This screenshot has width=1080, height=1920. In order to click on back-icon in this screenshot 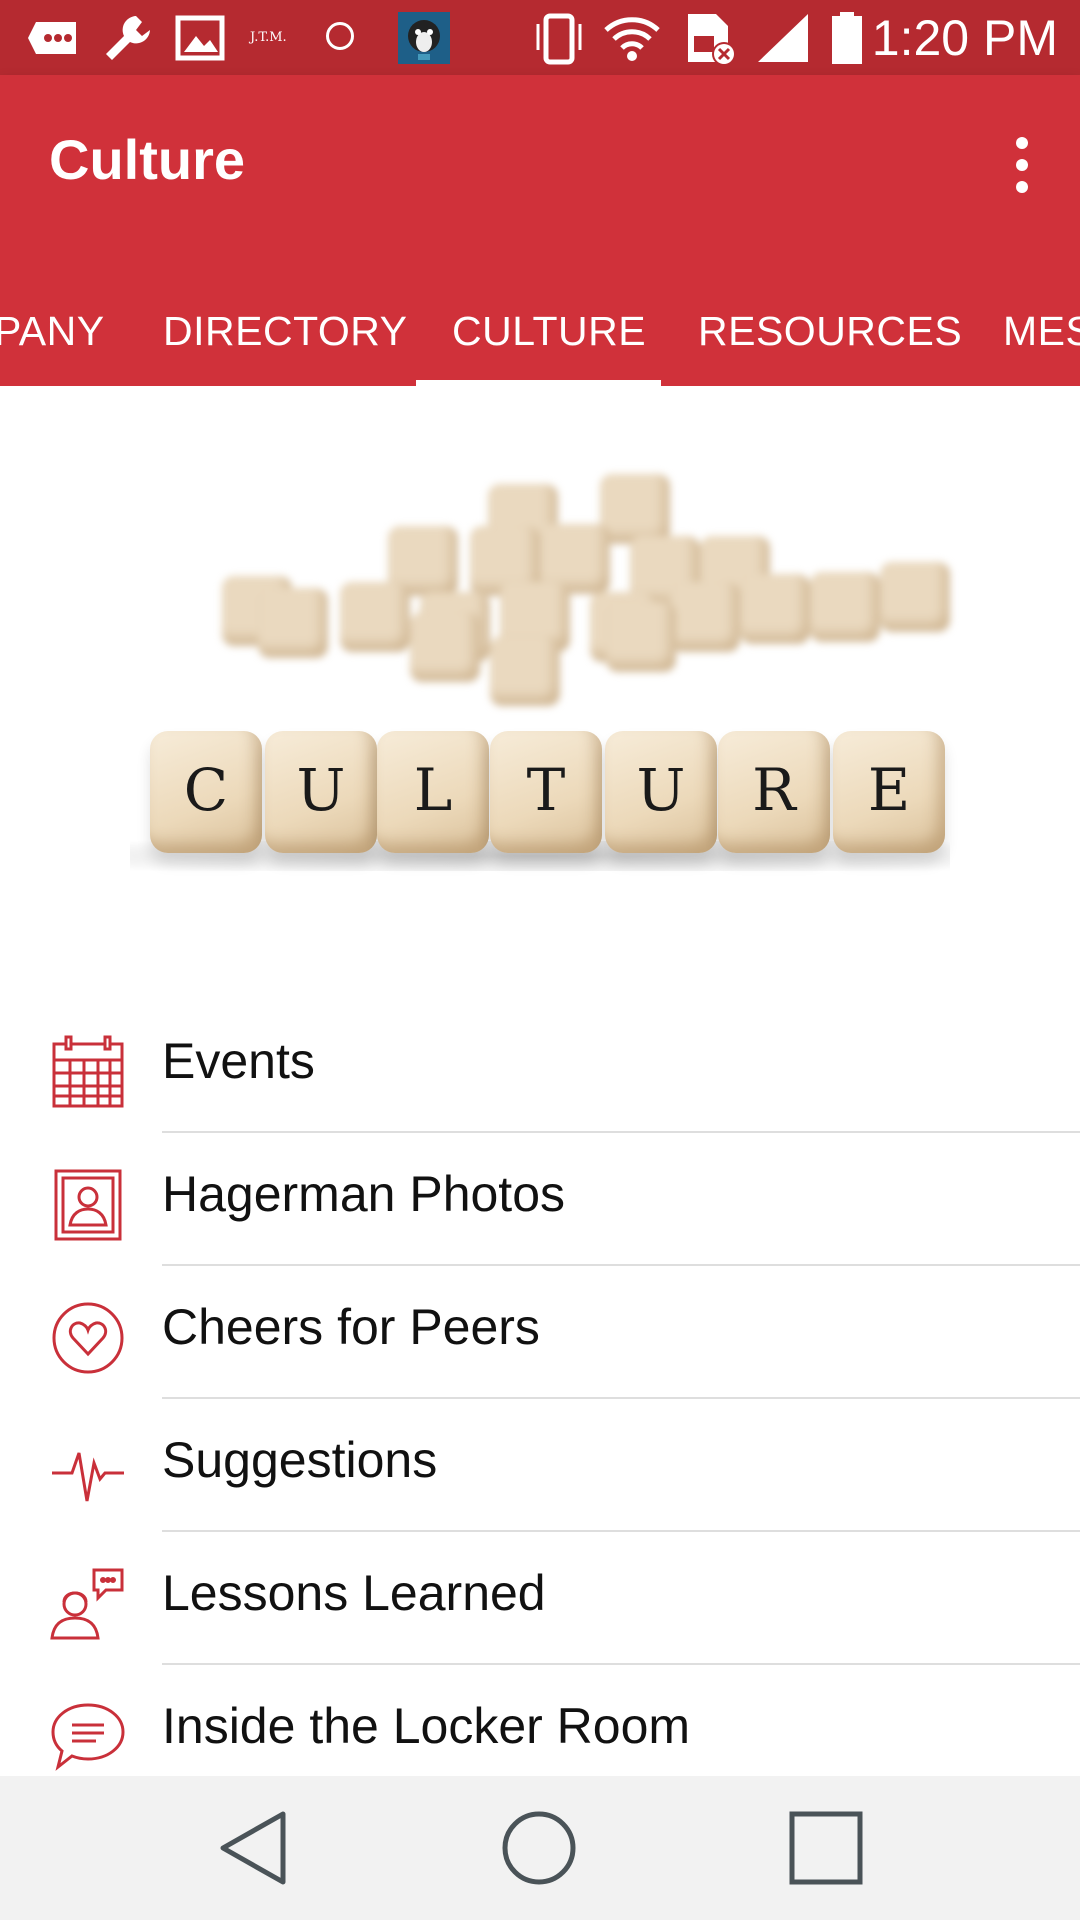, I will do `click(255, 1848)`.